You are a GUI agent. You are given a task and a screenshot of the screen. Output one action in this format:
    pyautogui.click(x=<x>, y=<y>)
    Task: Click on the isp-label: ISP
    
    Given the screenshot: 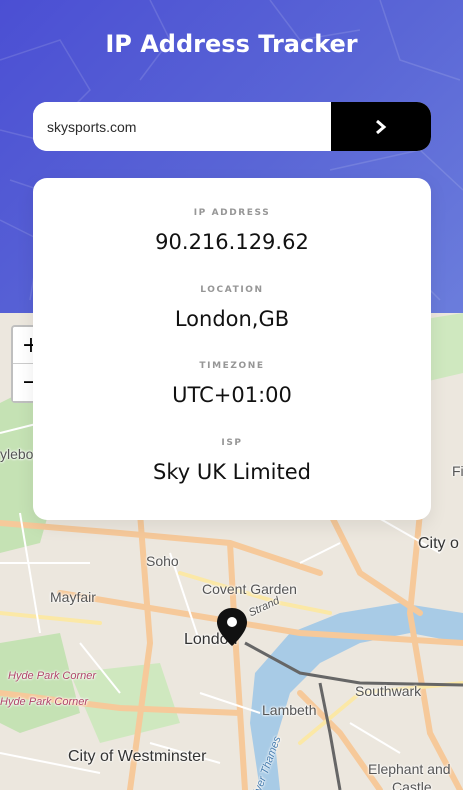 What is the action you would take?
    pyautogui.click(x=232, y=443)
    